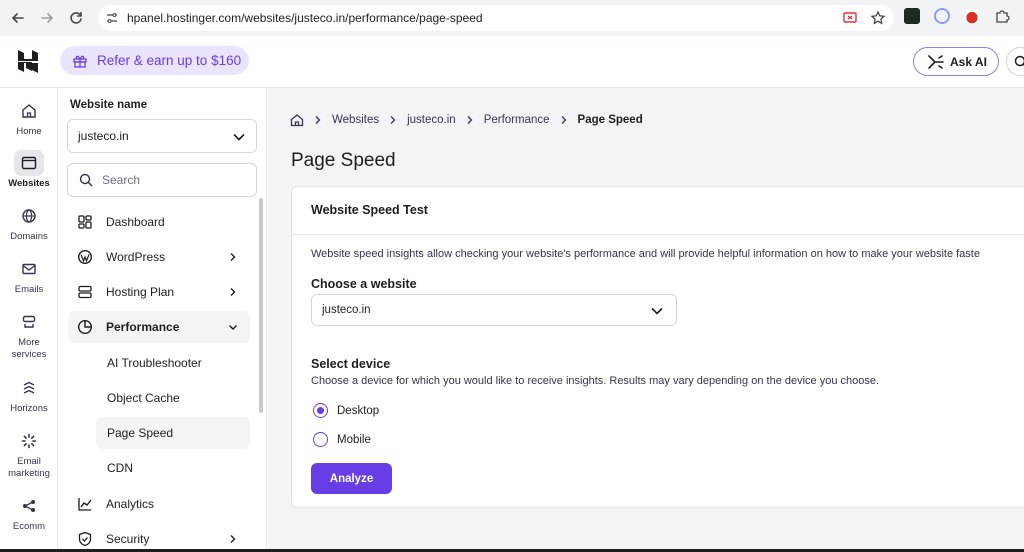 This screenshot has height=552, width=1024. Describe the element at coordinates (29, 289) in the screenshot. I see `rail-label-emails: Emails` at that location.